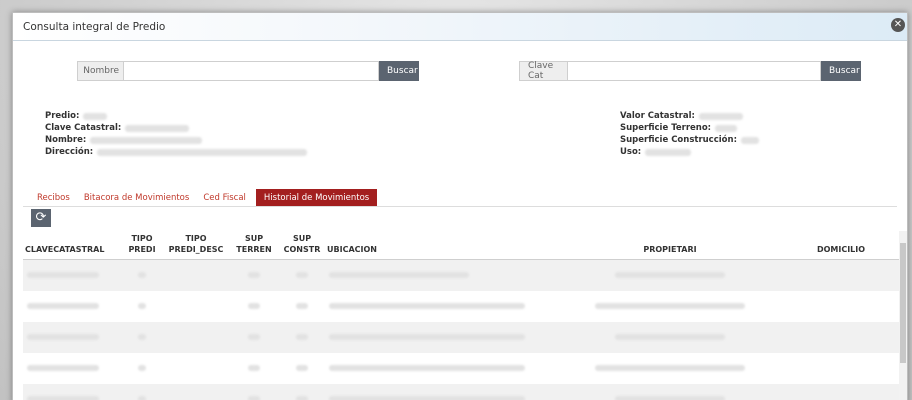  What do you see at coordinates (445, 245) in the screenshot?
I see `col-header-ubicacion: UBICACION` at bounding box center [445, 245].